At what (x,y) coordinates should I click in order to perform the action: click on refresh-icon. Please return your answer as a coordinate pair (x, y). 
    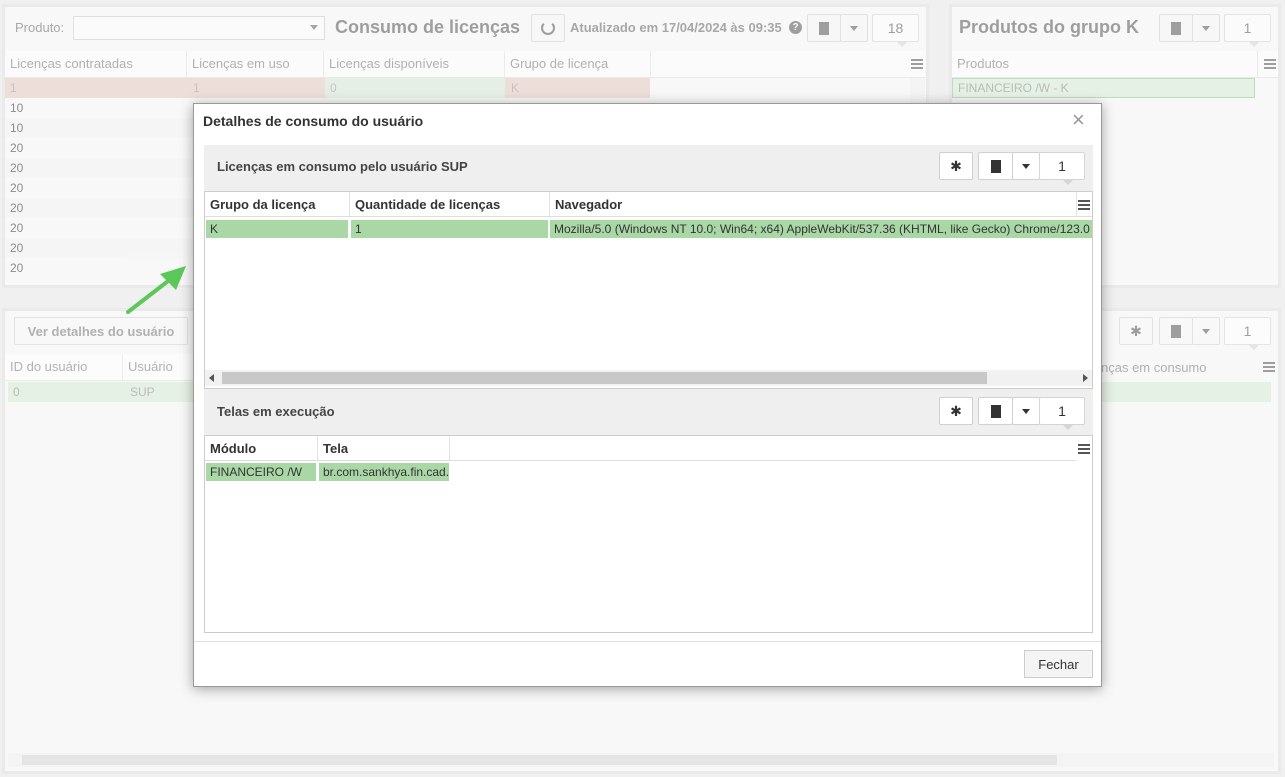
    Looking at the image, I should click on (548, 28).